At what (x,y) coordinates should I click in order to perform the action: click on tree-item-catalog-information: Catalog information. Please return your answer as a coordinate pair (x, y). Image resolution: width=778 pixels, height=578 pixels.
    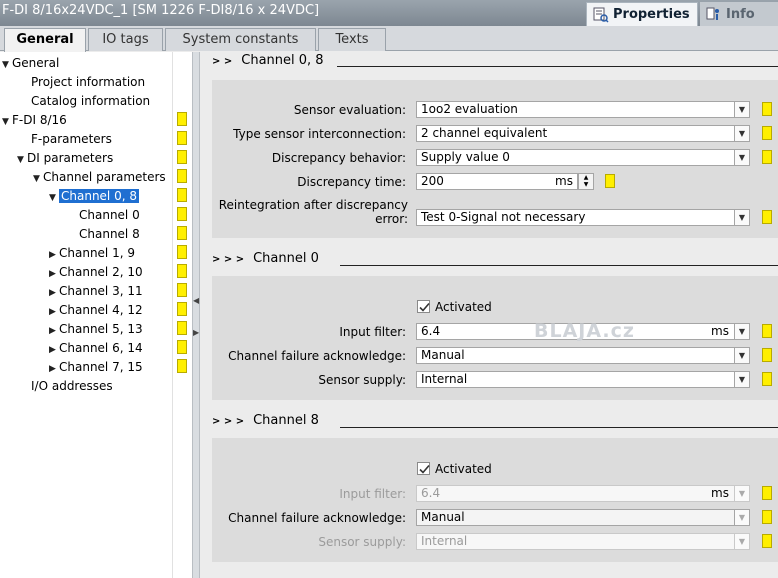
    Looking at the image, I should click on (90, 101).